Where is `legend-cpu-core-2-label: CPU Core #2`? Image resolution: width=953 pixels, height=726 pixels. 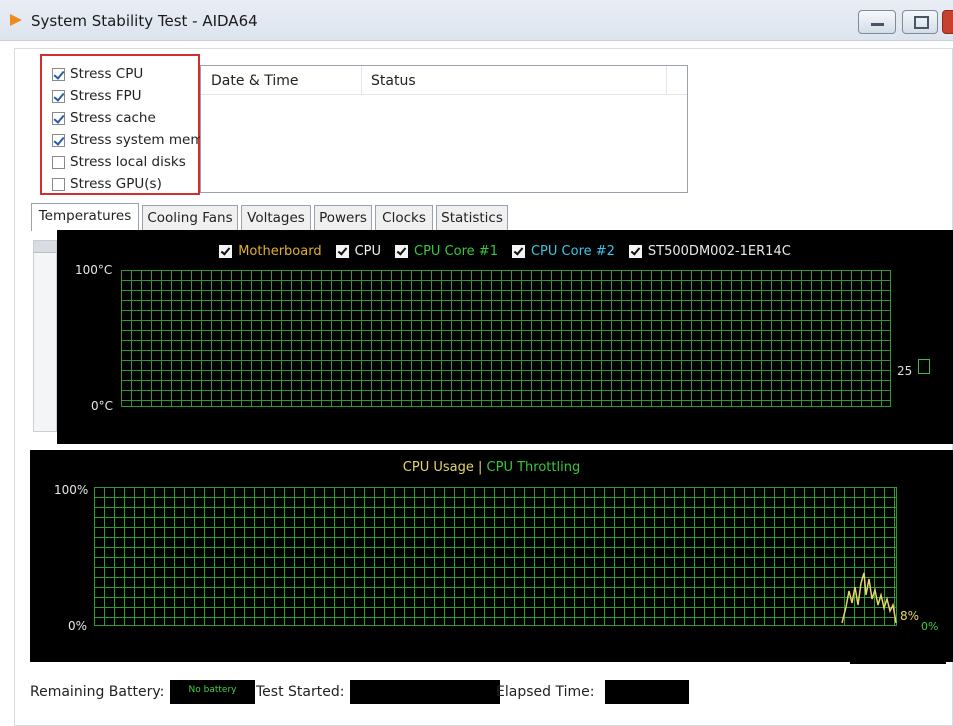
legend-cpu-core-2-label: CPU Core #2 is located at coordinates (572, 251).